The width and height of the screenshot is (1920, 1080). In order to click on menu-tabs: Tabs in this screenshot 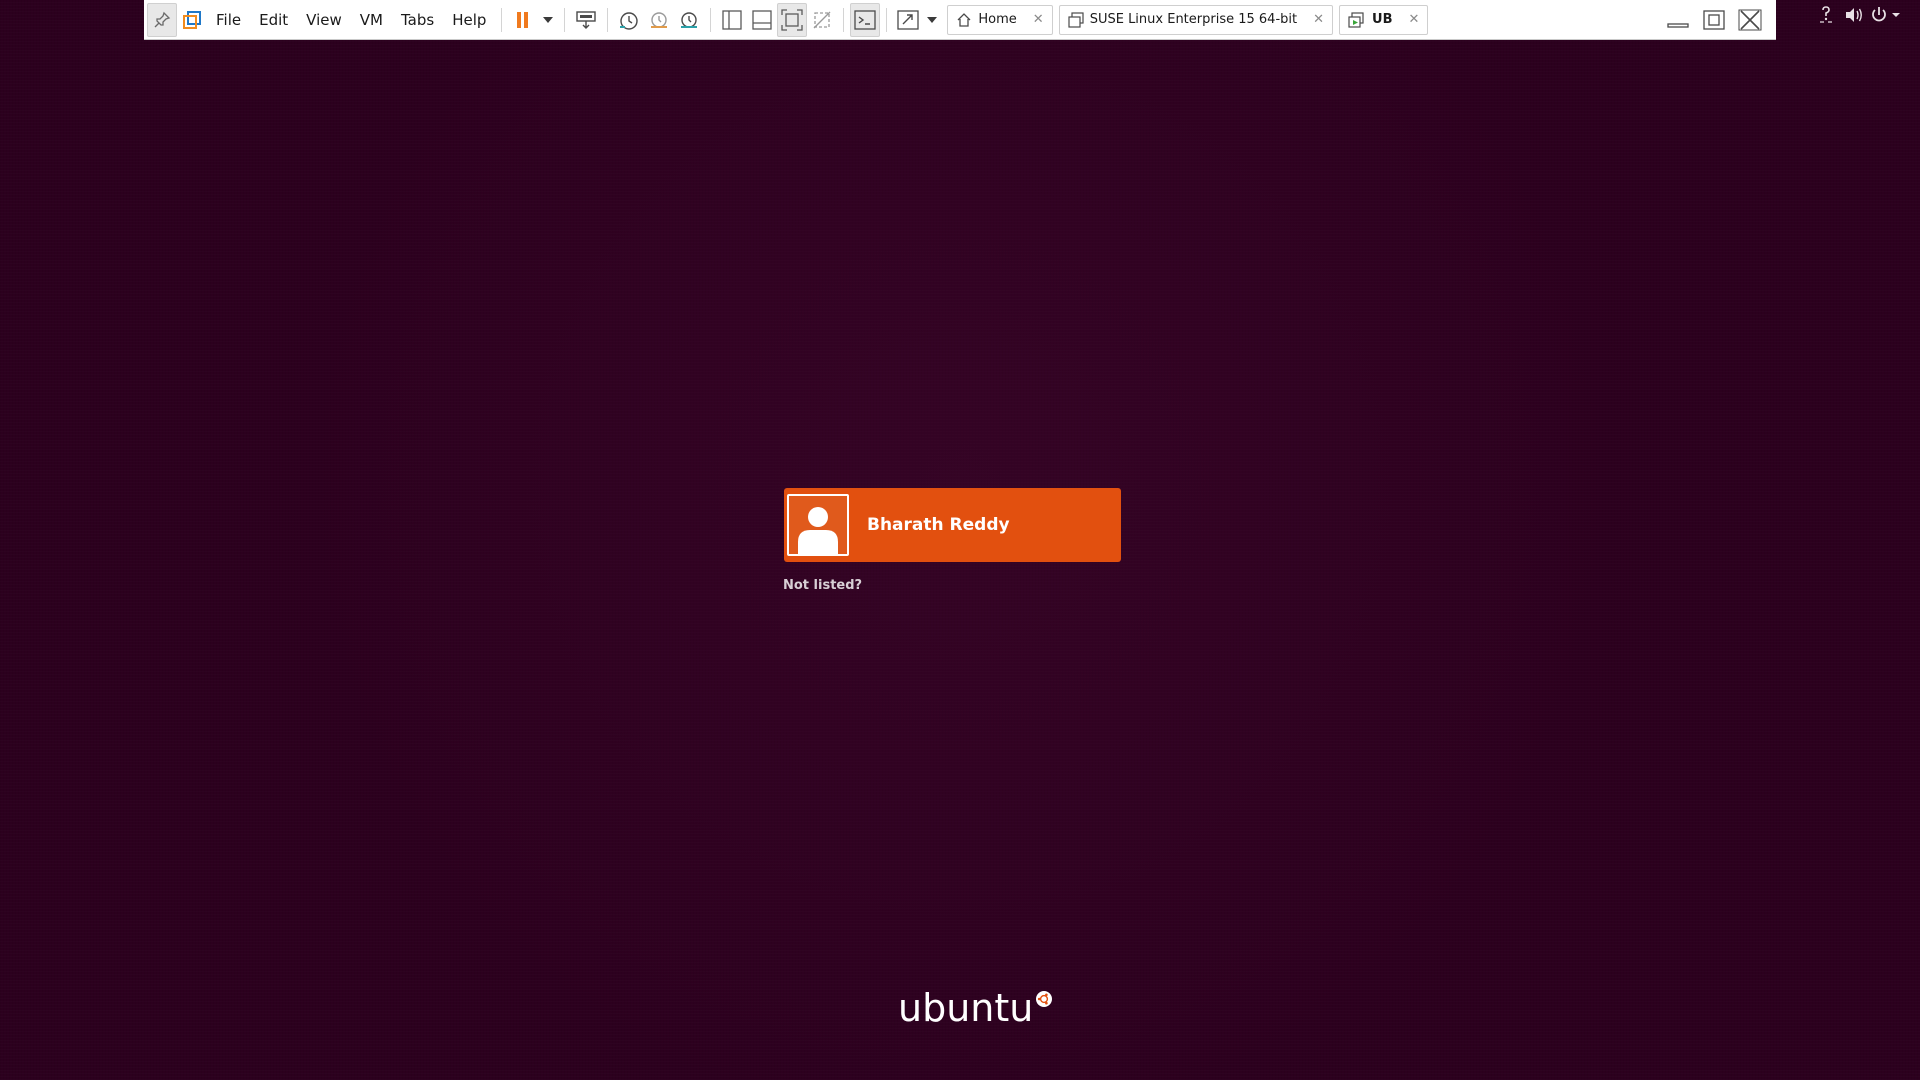, I will do `click(417, 20)`.